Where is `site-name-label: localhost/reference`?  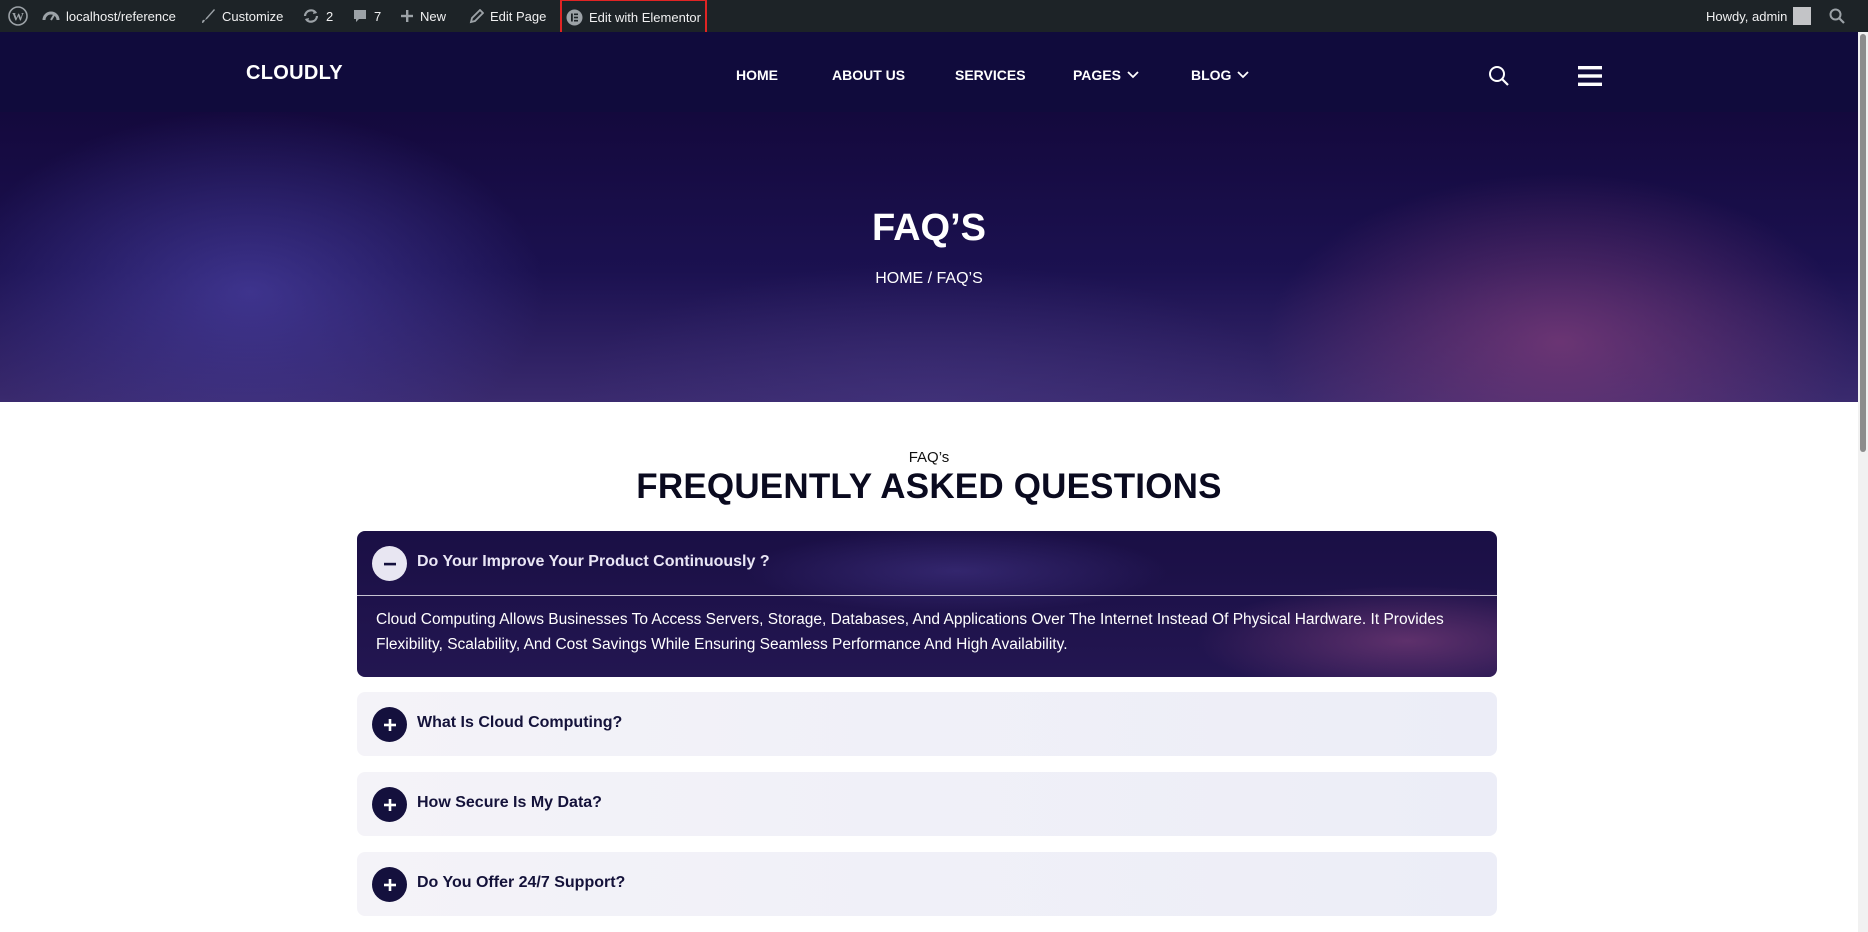
site-name-label: localhost/reference is located at coordinates (121, 16).